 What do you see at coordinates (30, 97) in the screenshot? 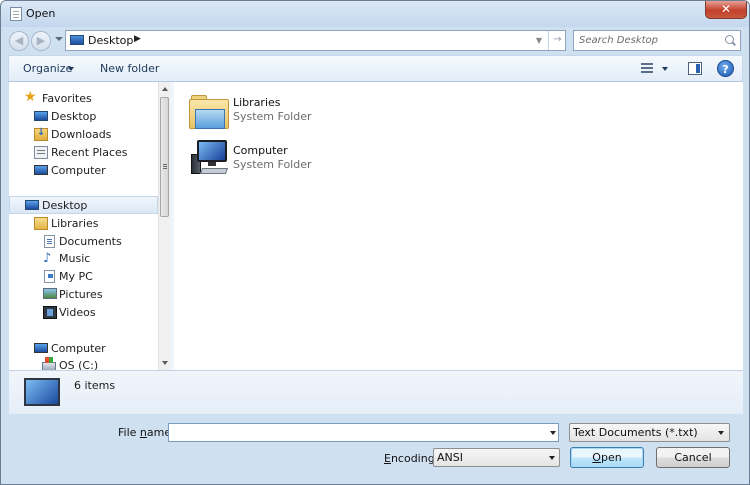
I see `star-icon: ★` at bounding box center [30, 97].